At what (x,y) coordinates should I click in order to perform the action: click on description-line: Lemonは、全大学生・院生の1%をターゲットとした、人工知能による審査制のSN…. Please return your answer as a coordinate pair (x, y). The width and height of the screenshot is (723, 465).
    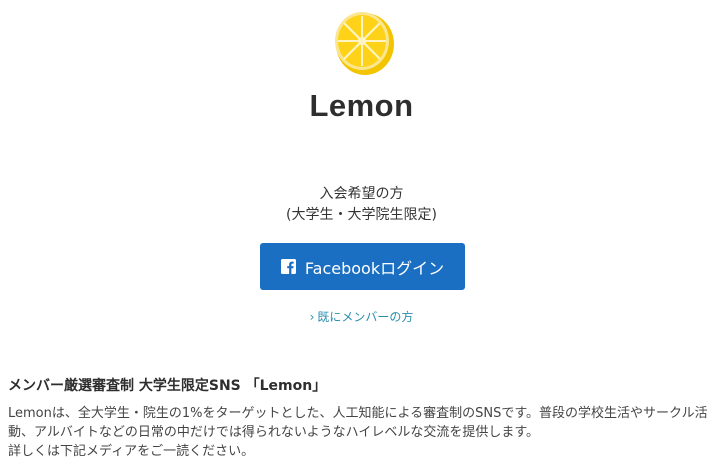
    Looking at the image, I should click on (358, 413).